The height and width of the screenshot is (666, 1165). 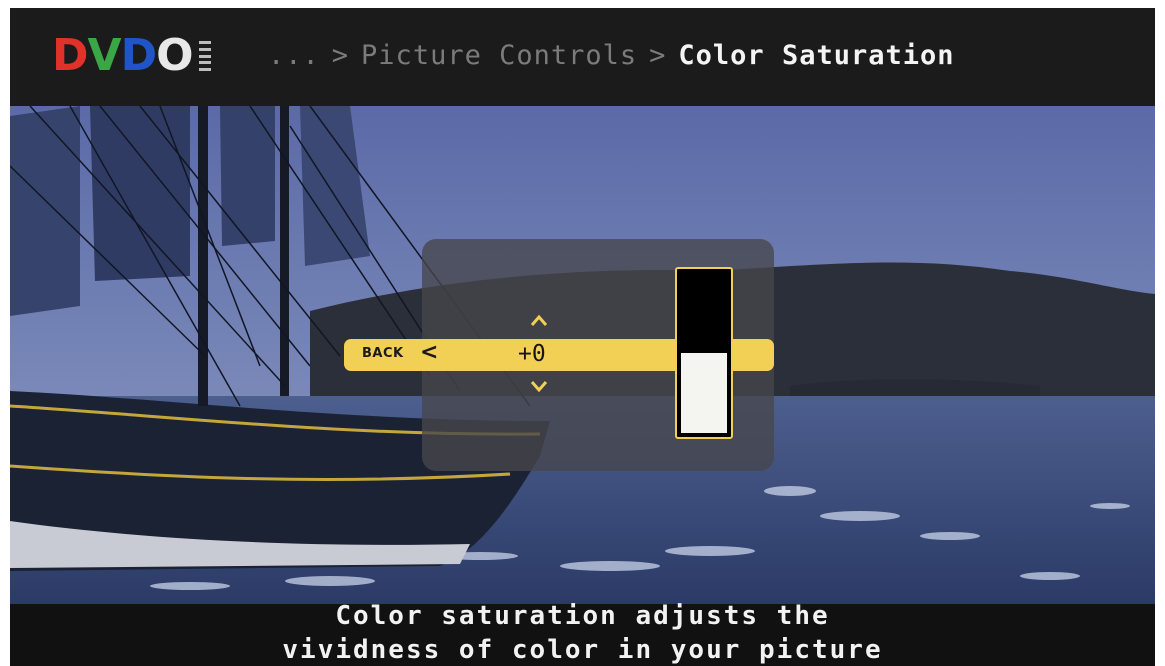 I want to click on logo-letter-o: O, so click(x=174, y=55).